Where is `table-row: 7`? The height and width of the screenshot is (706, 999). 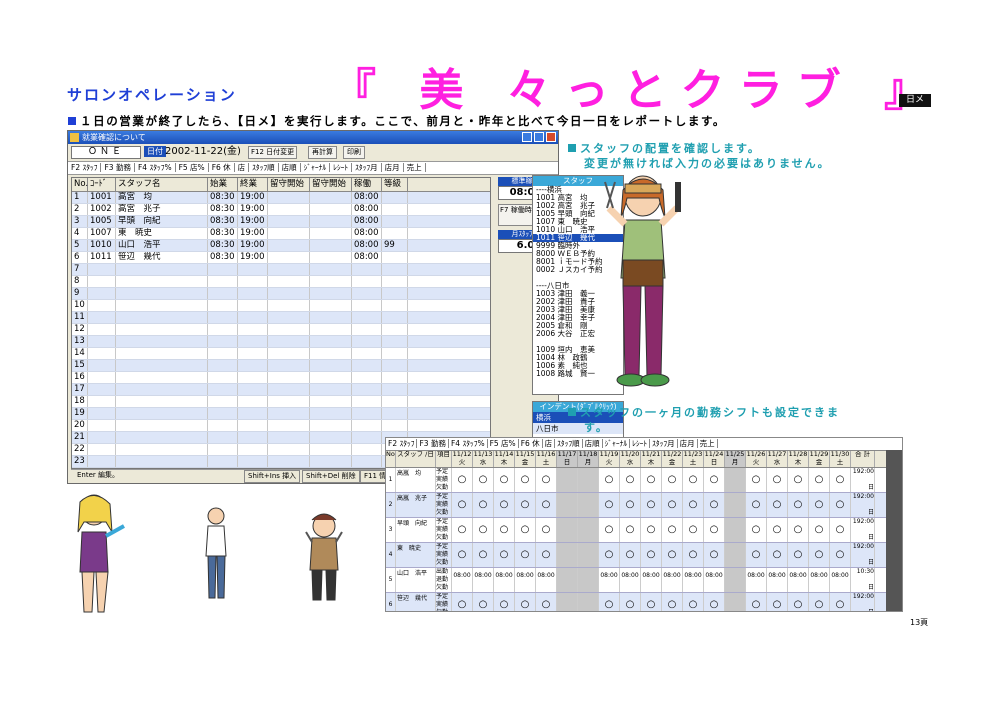
table-row: 7 is located at coordinates (281, 270).